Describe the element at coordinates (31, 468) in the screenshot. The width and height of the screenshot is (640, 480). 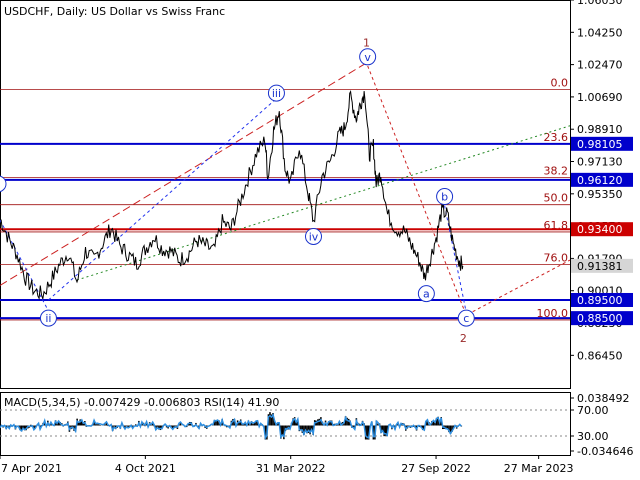
I see `x-tick-label: 7 Apr 2021` at that location.